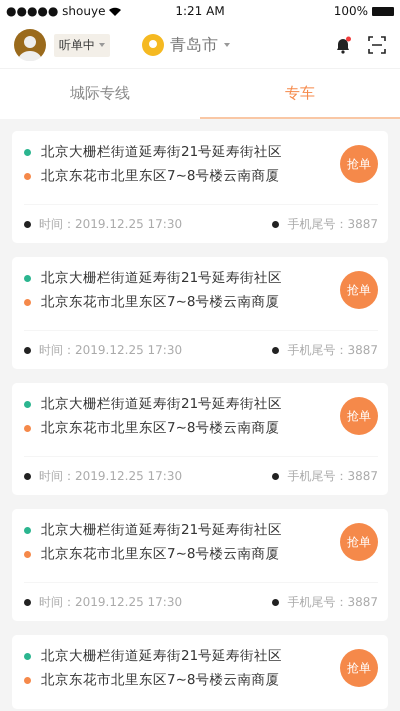 Image resolution: width=400 pixels, height=711 pixels. Describe the element at coordinates (115, 11) in the screenshot. I see `wifi-icon` at that location.